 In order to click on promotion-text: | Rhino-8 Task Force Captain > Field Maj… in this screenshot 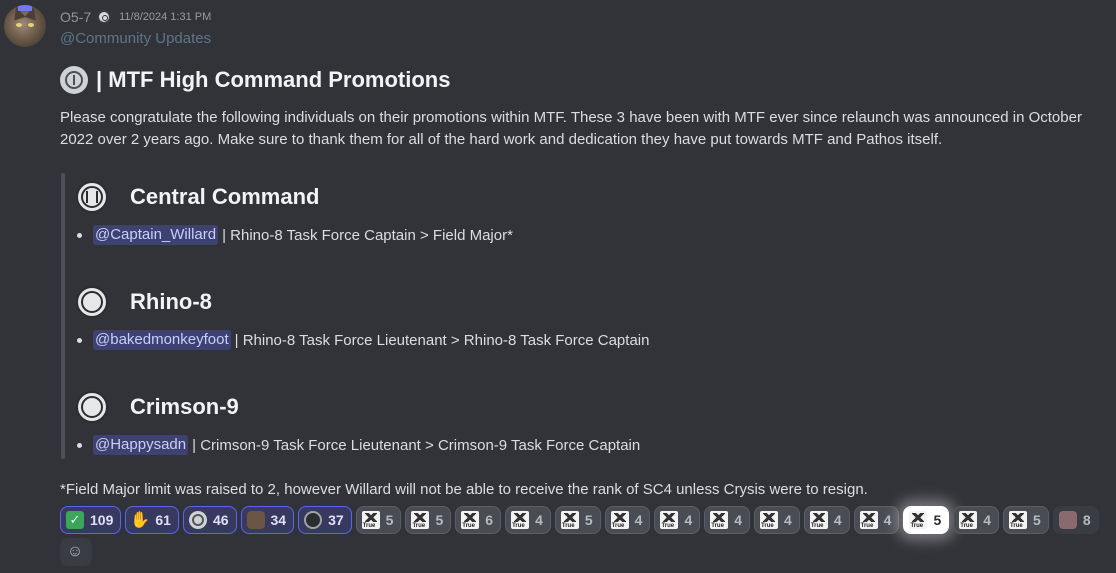, I will do `click(367, 235)`.